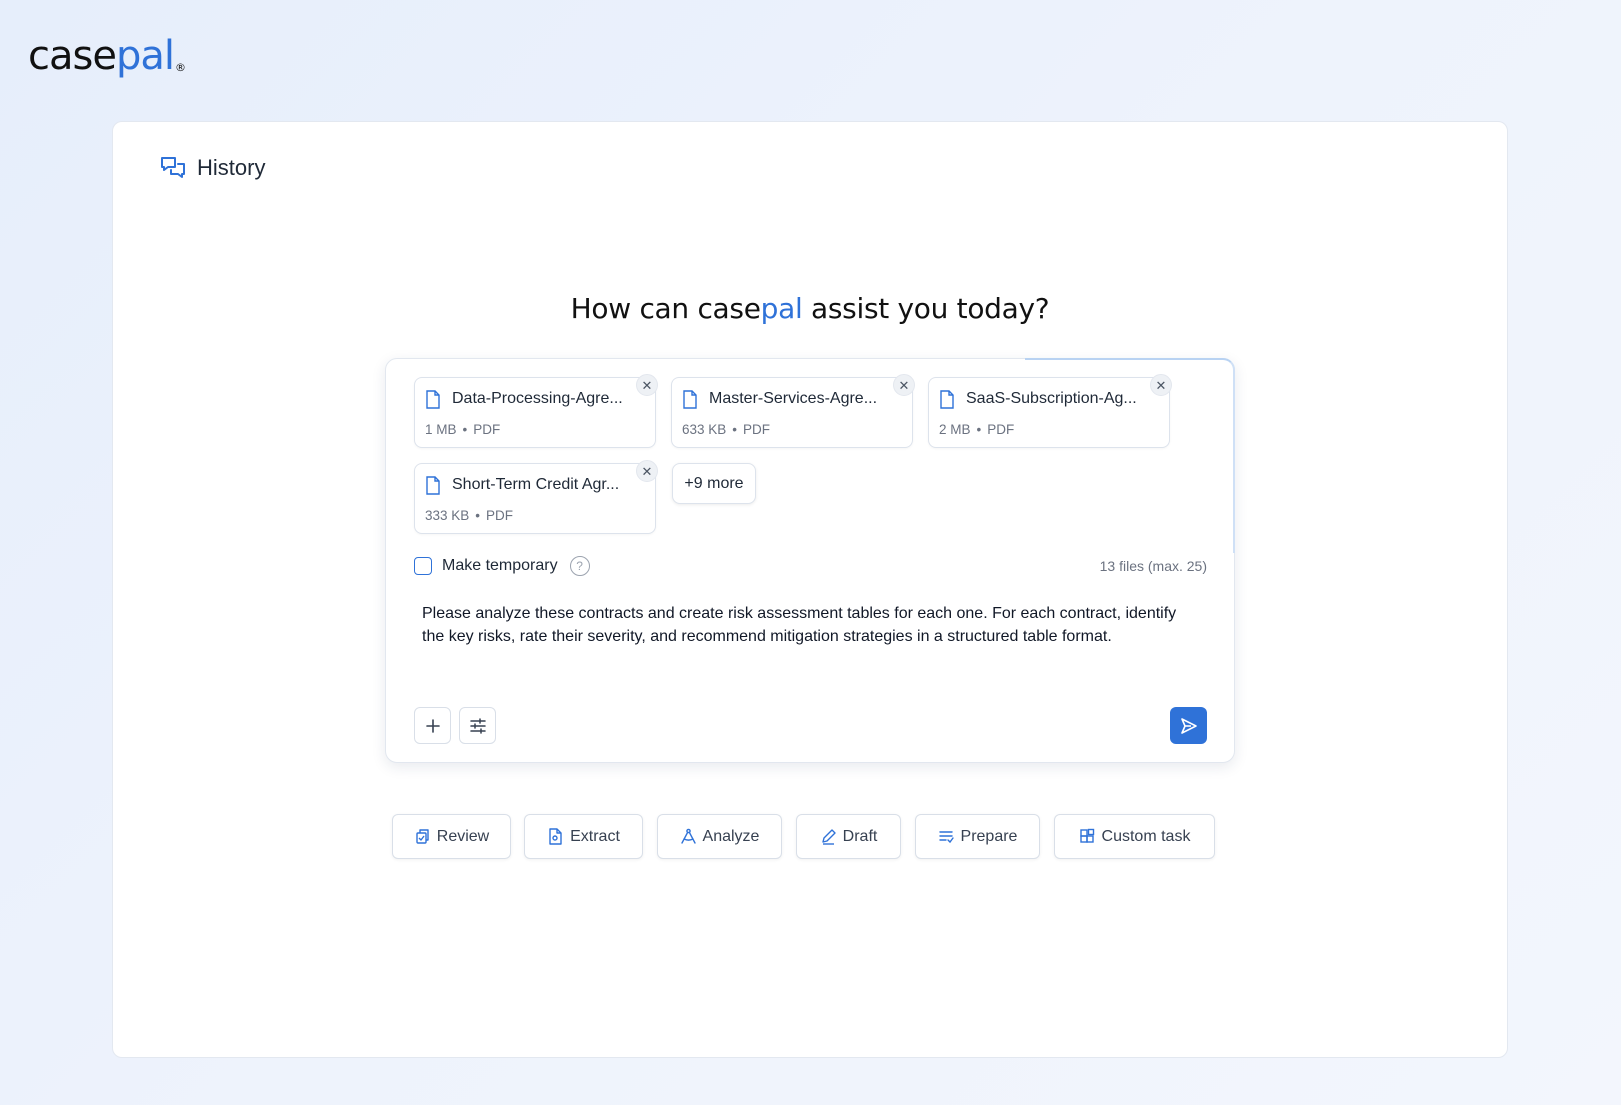  I want to click on grid-plus-icon, so click(1086, 835).